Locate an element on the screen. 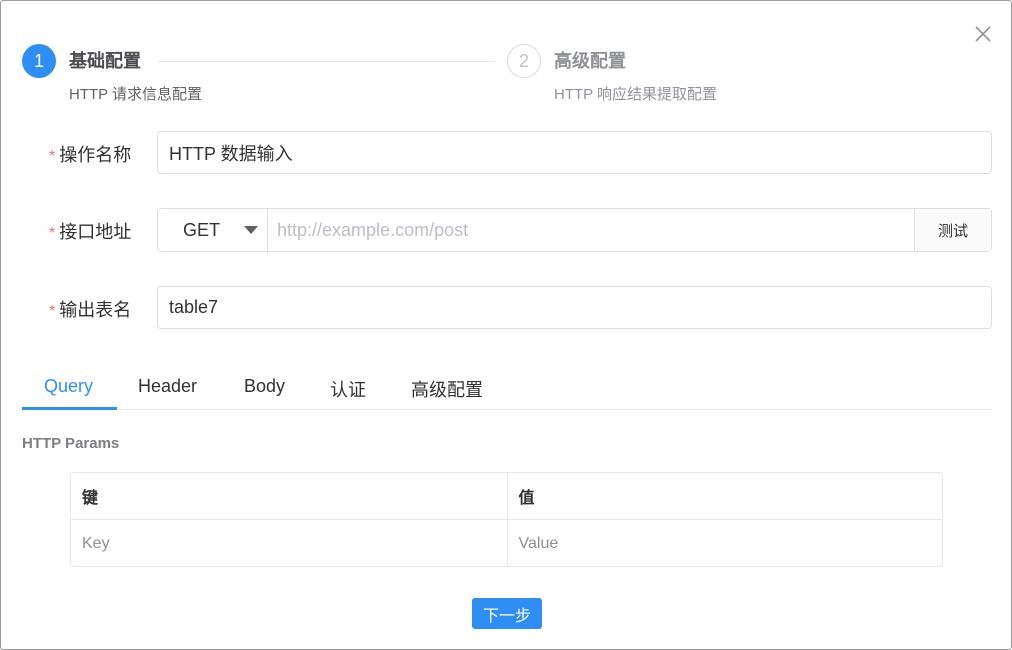 Image resolution: width=1012 pixels, height=650 pixels. tab-body: Body is located at coordinates (264, 386).